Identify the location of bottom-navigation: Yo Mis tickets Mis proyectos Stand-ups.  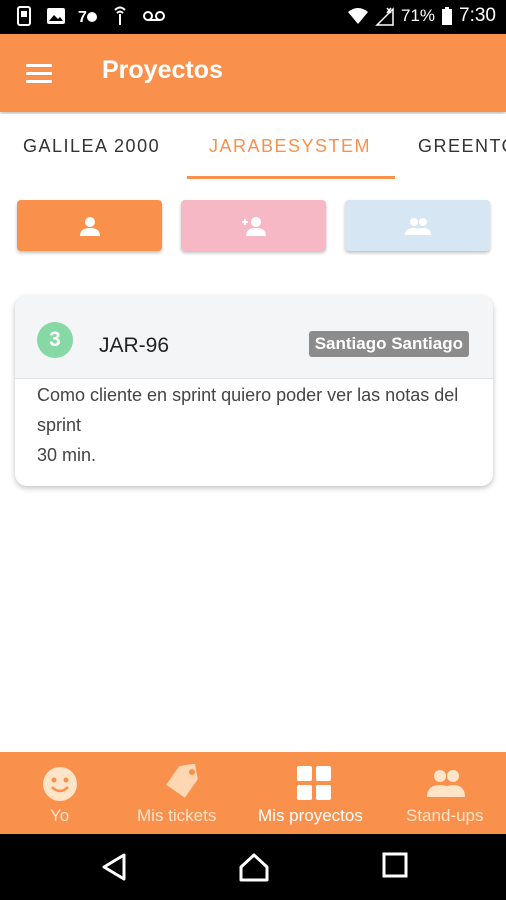
(253, 793).